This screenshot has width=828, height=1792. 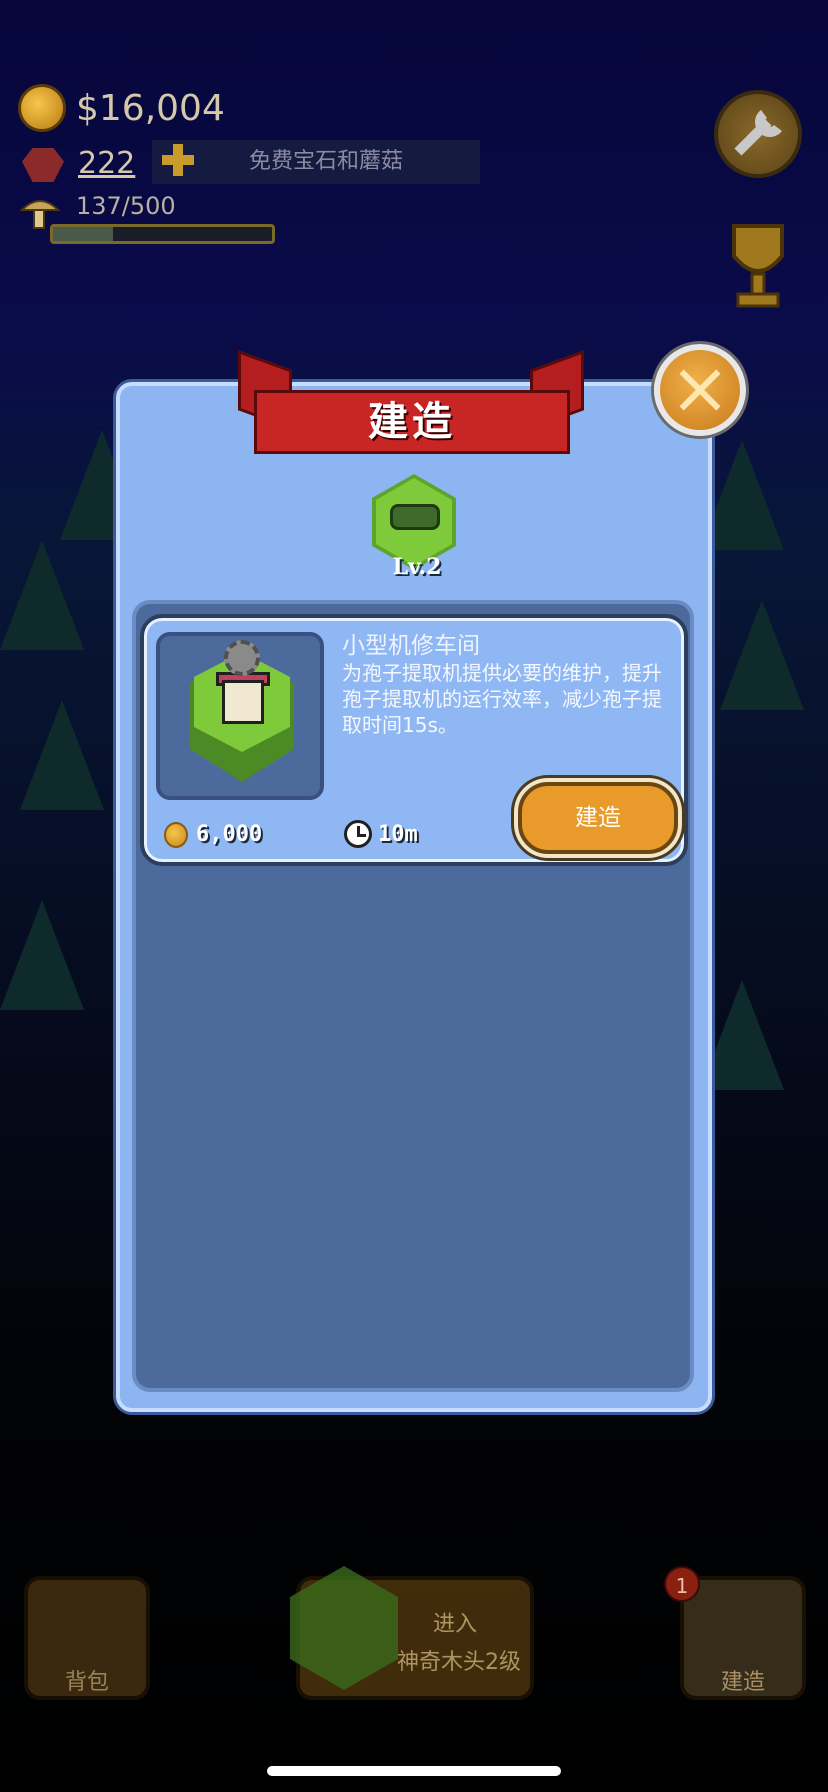 I want to click on level-label: Lv.2, so click(x=417, y=567).